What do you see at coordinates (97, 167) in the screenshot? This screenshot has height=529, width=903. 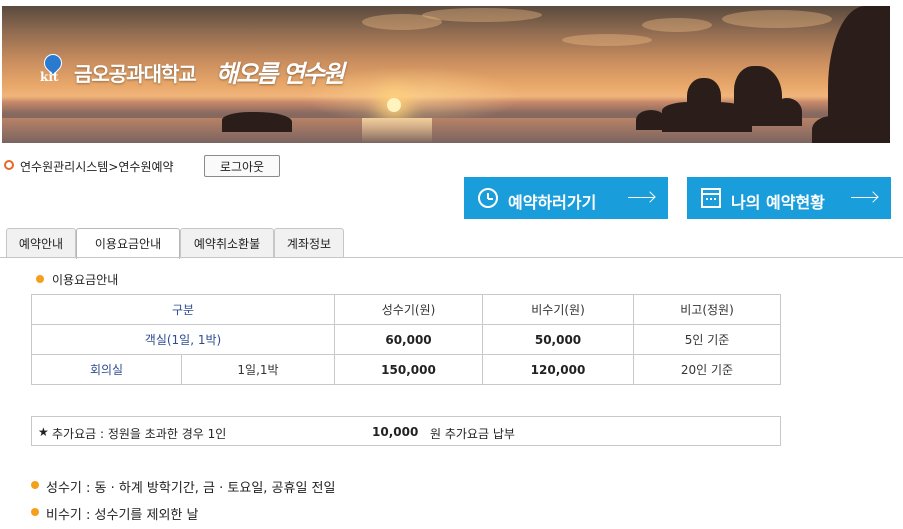 I see `breadcrumb: 연수원관리시스템>연수원예약` at bounding box center [97, 167].